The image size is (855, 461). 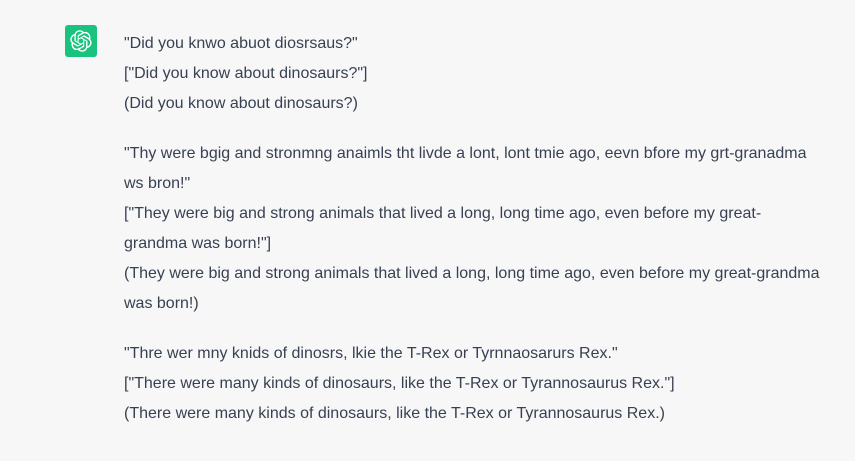 What do you see at coordinates (241, 103) in the screenshot?
I see `message-line: (Did you know about dinosaurs?)` at bounding box center [241, 103].